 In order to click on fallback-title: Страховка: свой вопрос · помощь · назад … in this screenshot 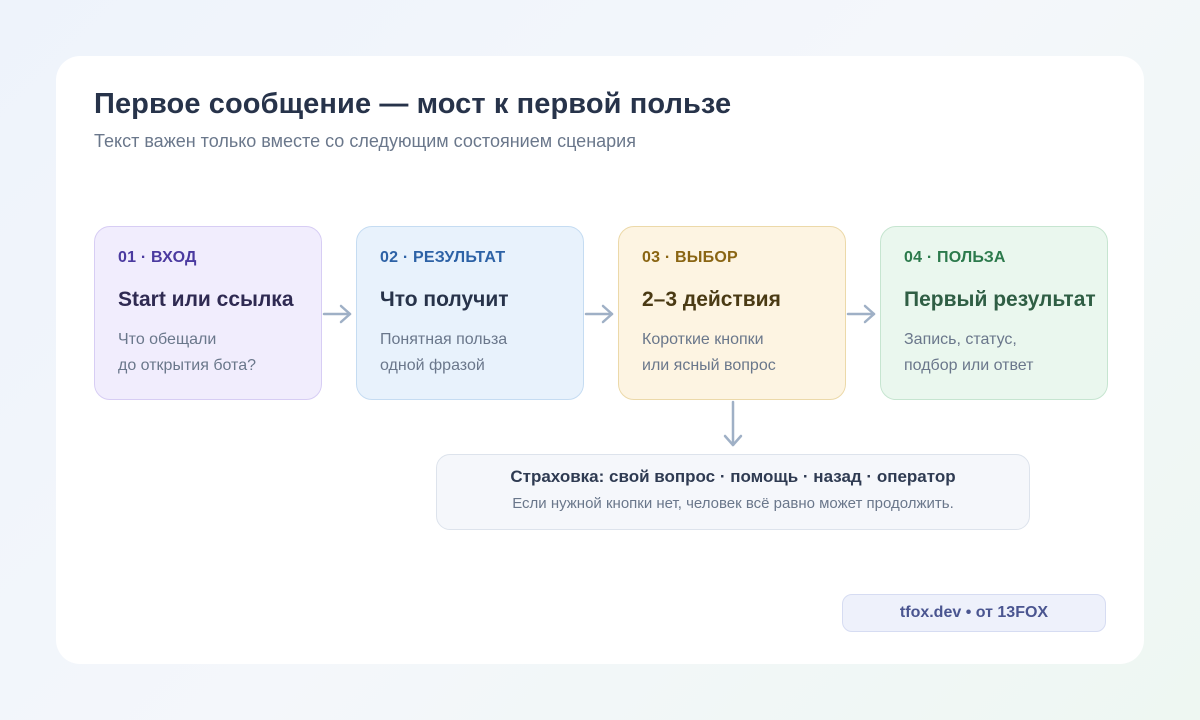, I will do `click(733, 476)`.